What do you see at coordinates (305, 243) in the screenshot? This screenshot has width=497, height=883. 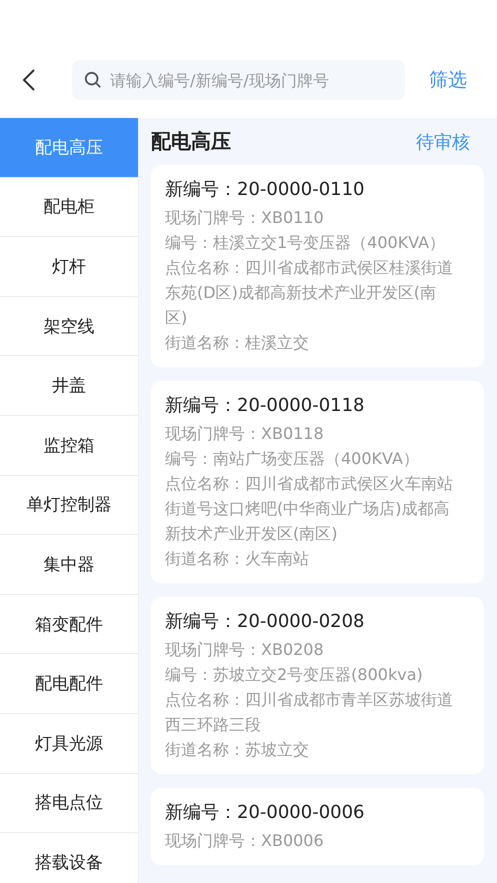 I see `record-detail: 编号：桂溪立交1号变压器（400KVA）` at bounding box center [305, 243].